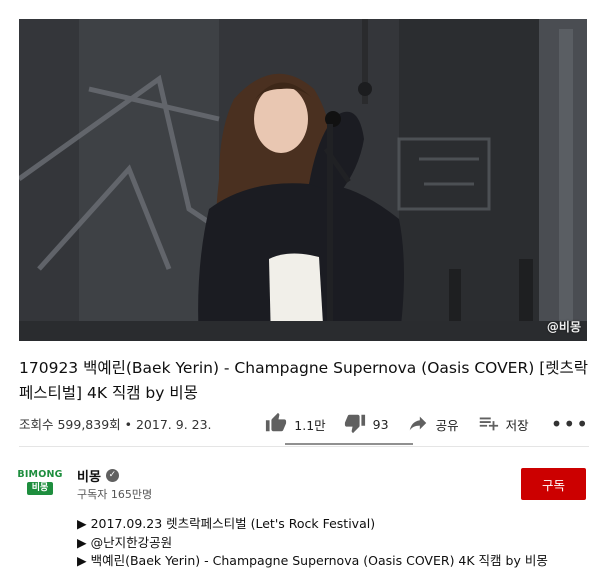 Image resolution: width=600 pixels, height=577 pixels. I want to click on thumb-down-icon, so click(355, 424).